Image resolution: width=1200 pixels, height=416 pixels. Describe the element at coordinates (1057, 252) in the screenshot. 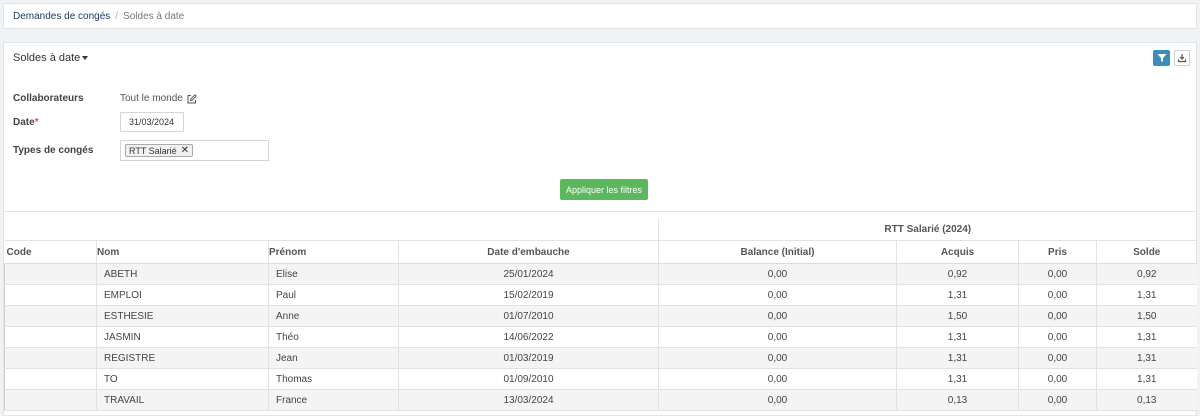

I see `col-header-pris: Pris` at that location.